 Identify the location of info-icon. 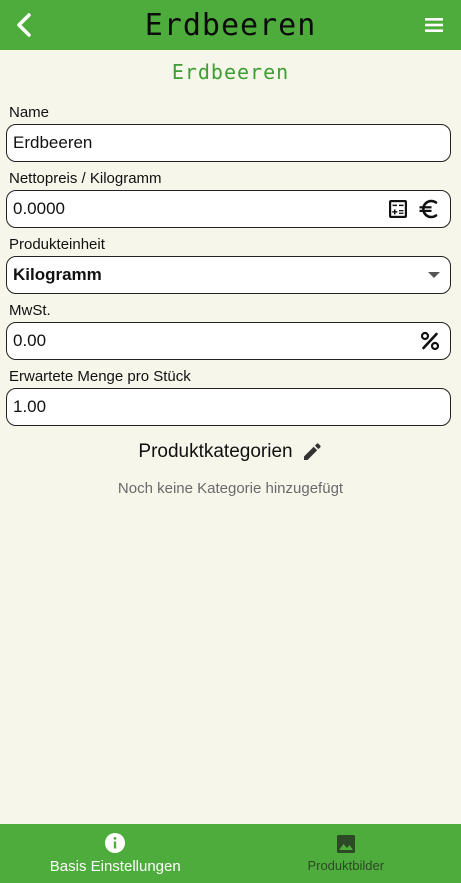
(115, 843).